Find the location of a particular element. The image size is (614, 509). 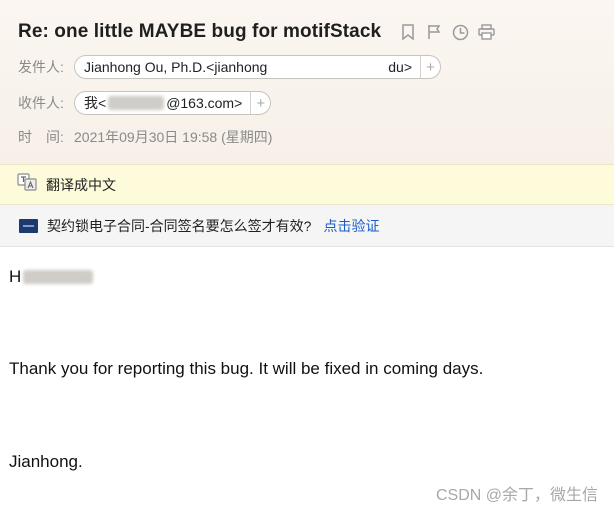

sender-chip: Jianhong Ou, Ph.D.<jianhong du> + is located at coordinates (257, 67).